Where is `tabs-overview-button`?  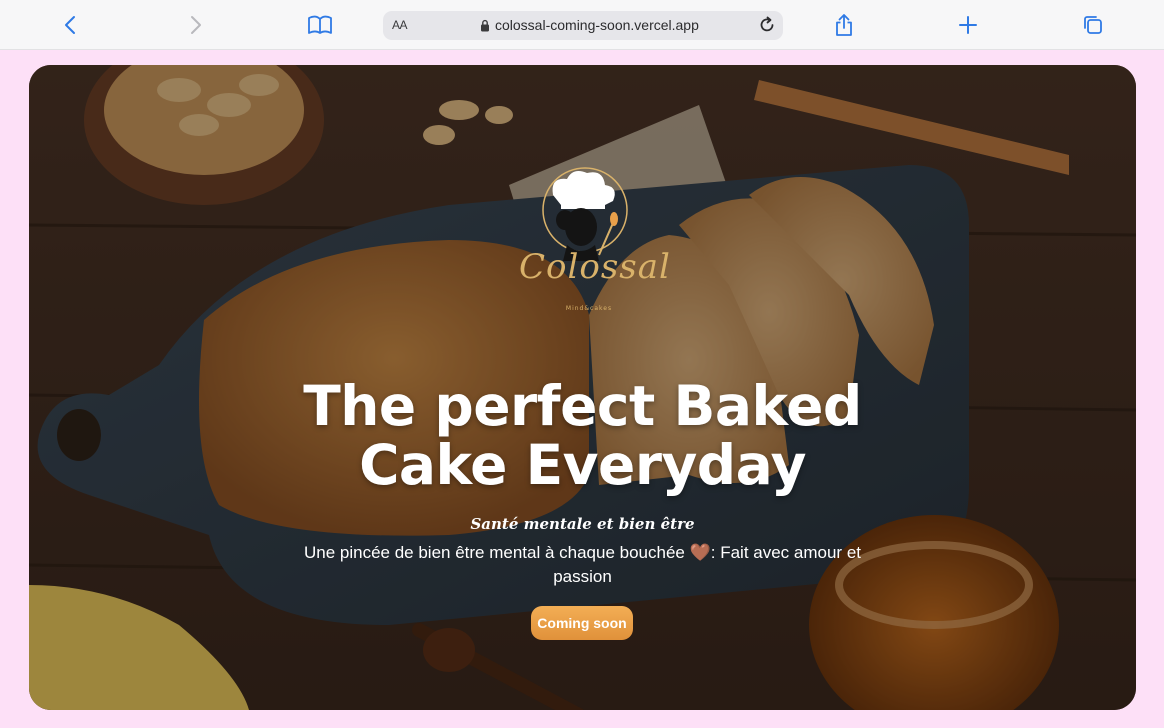 tabs-overview-button is located at coordinates (1093, 25).